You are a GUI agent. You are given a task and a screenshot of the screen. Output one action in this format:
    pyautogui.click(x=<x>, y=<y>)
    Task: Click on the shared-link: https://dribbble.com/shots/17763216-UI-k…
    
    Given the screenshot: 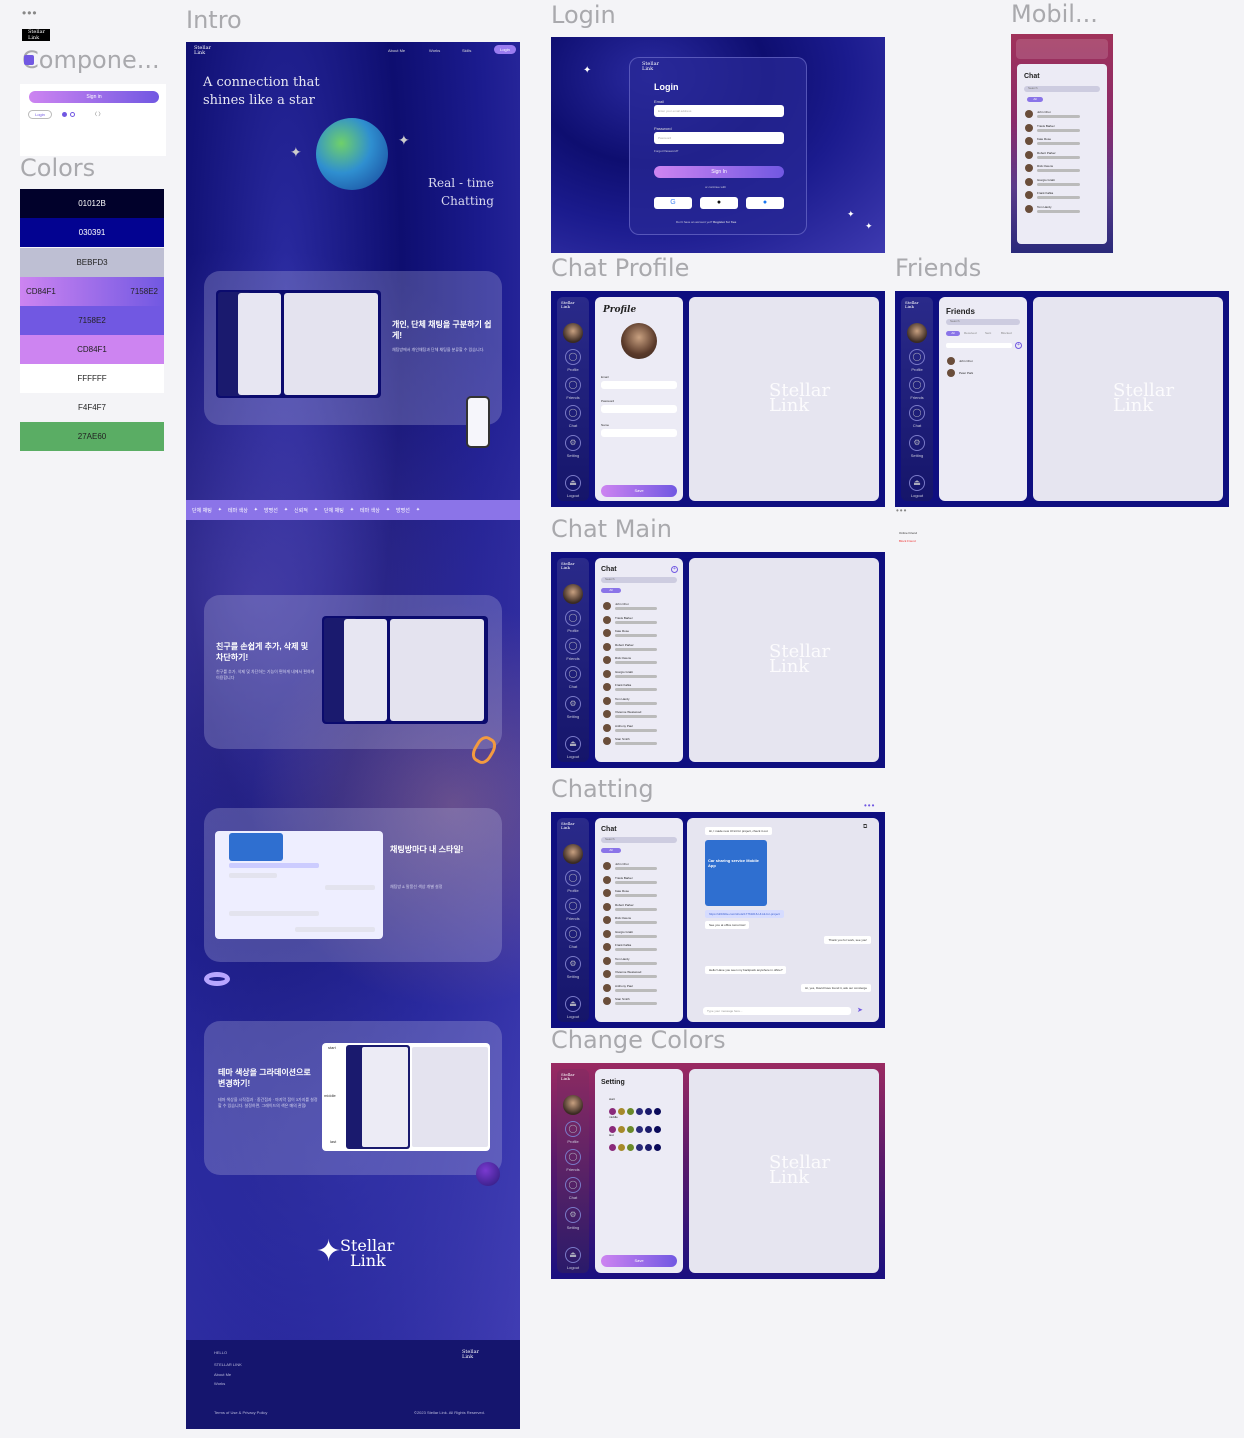 What is the action you would take?
    pyautogui.click(x=744, y=914)
    